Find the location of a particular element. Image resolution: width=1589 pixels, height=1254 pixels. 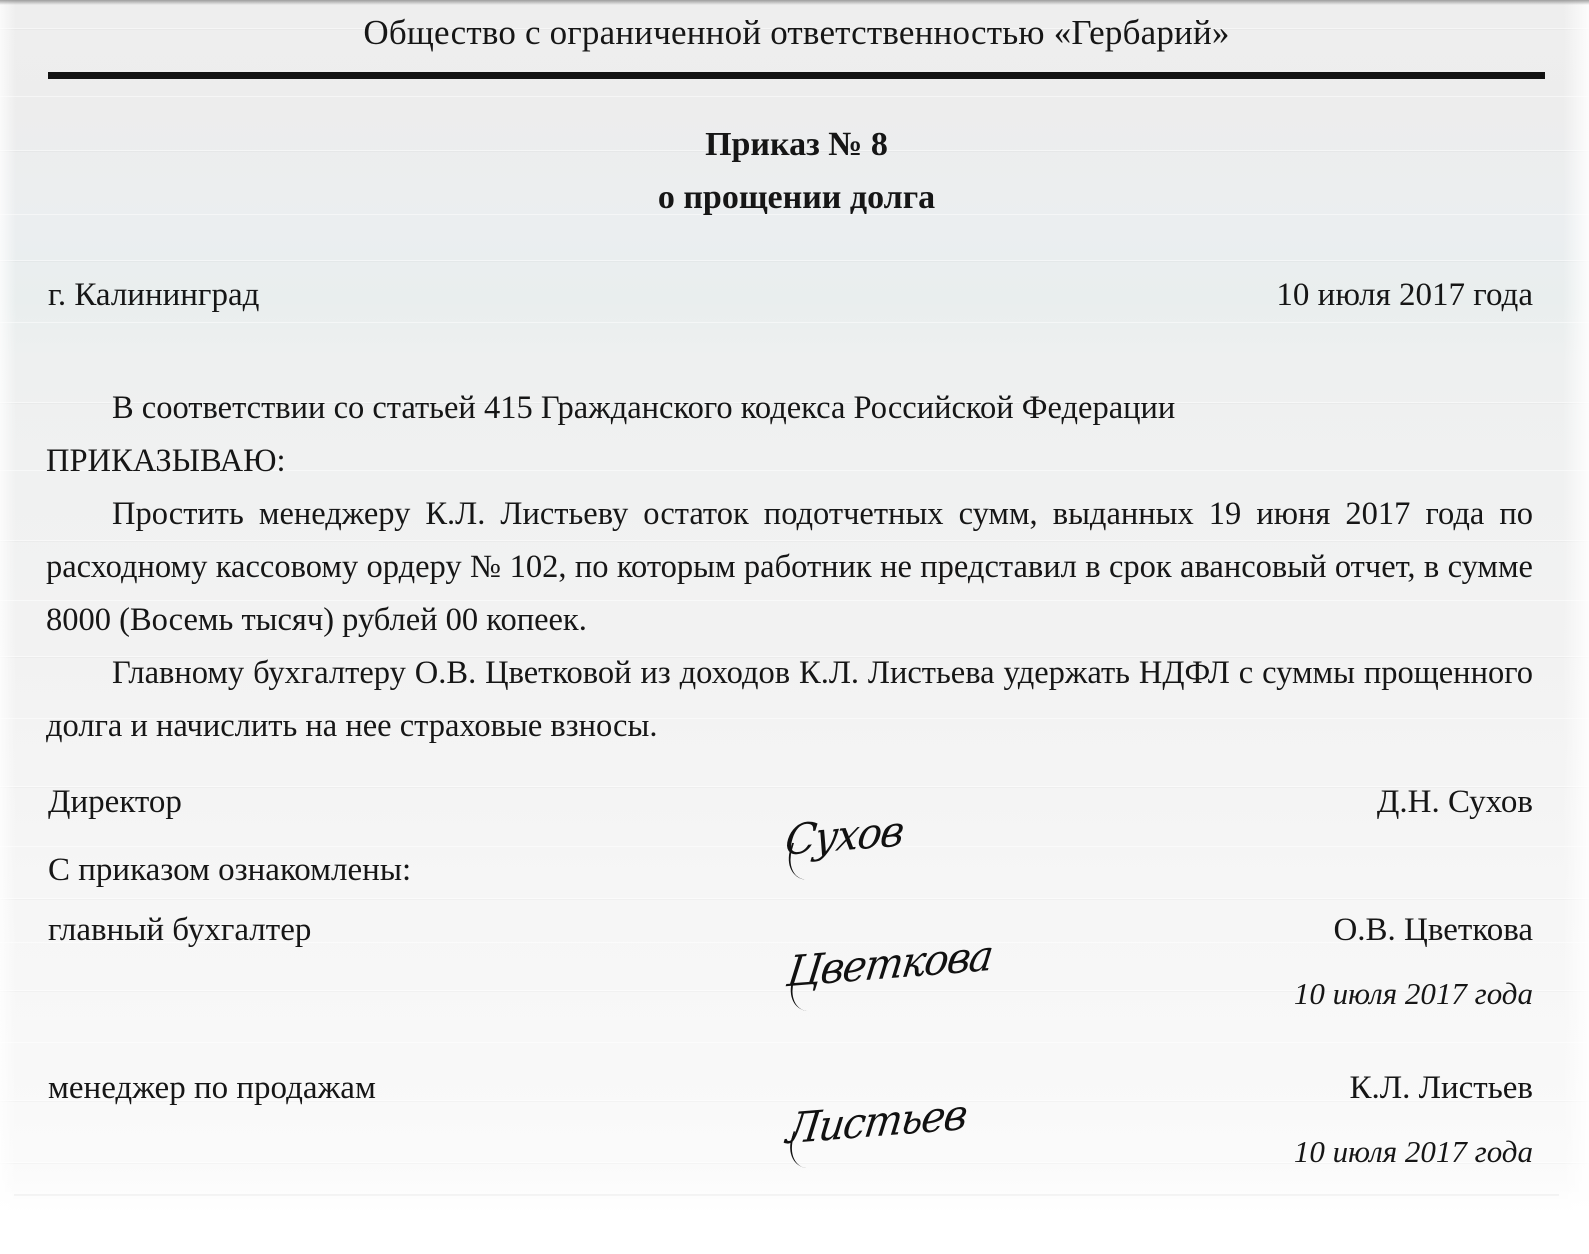

document-title: Приказ № 8 о прощении долга is located at coordinates (796, 171).